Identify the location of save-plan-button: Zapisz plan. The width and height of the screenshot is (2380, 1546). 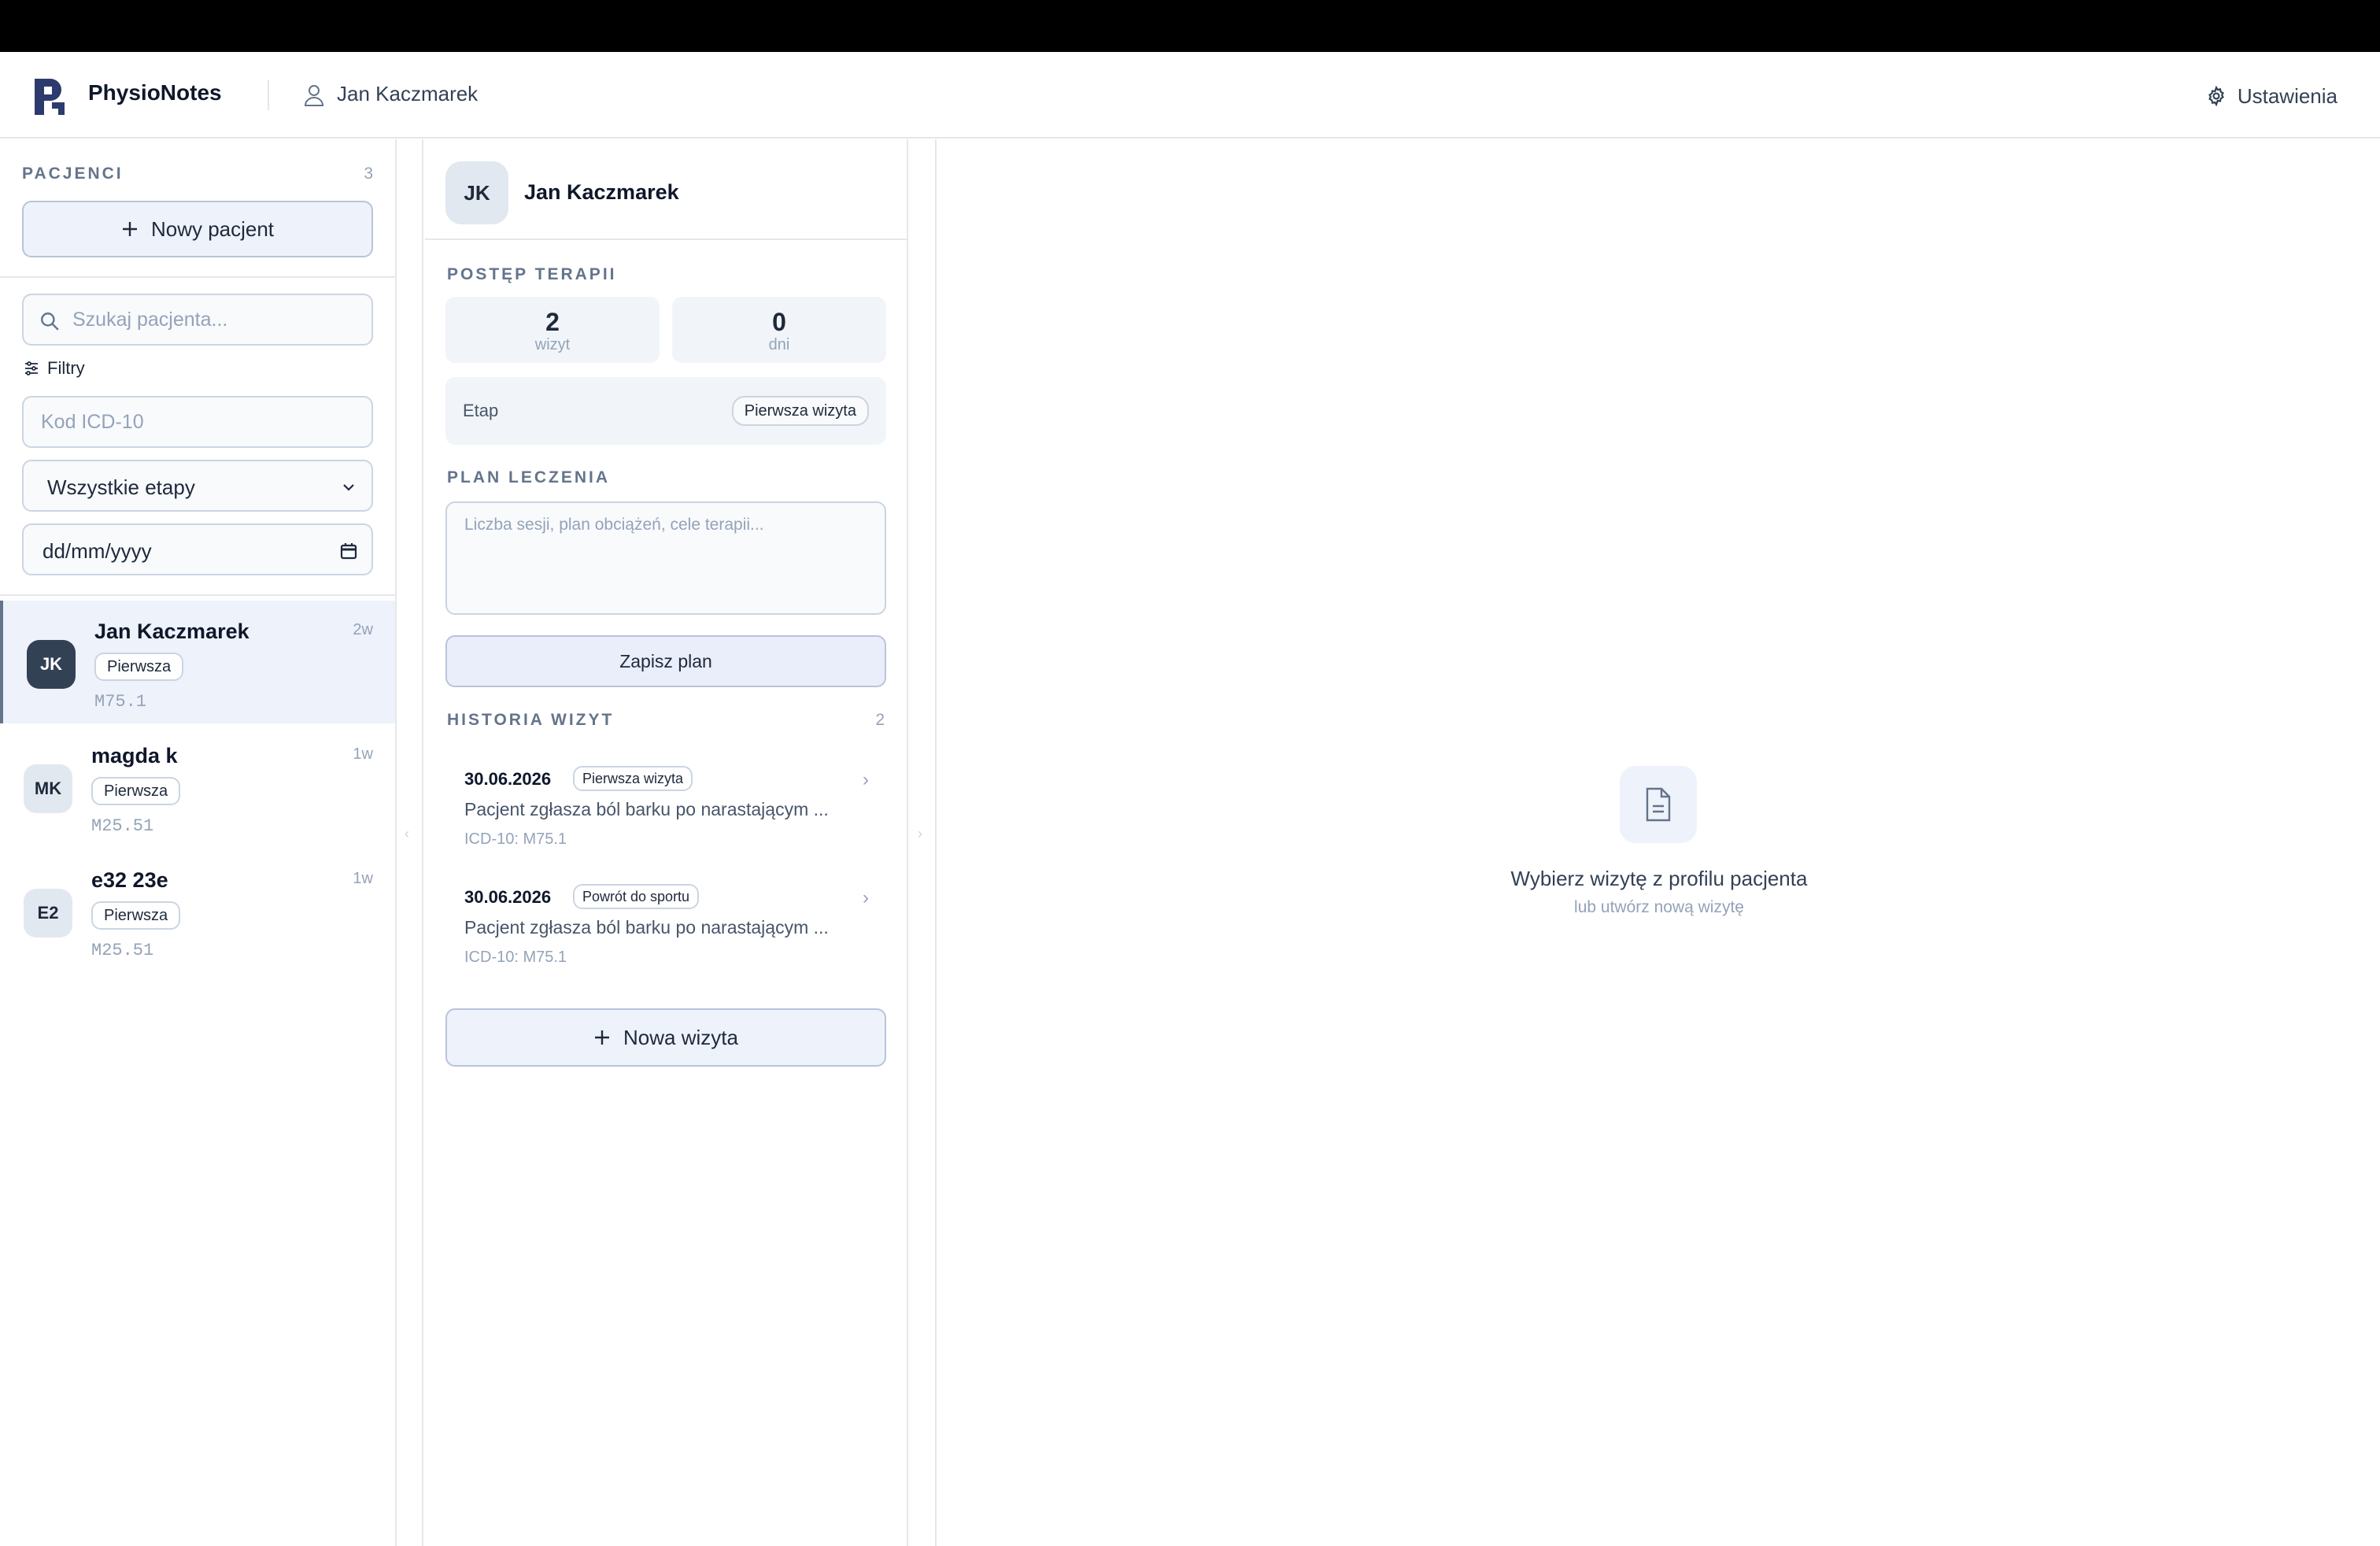
(665, 661).